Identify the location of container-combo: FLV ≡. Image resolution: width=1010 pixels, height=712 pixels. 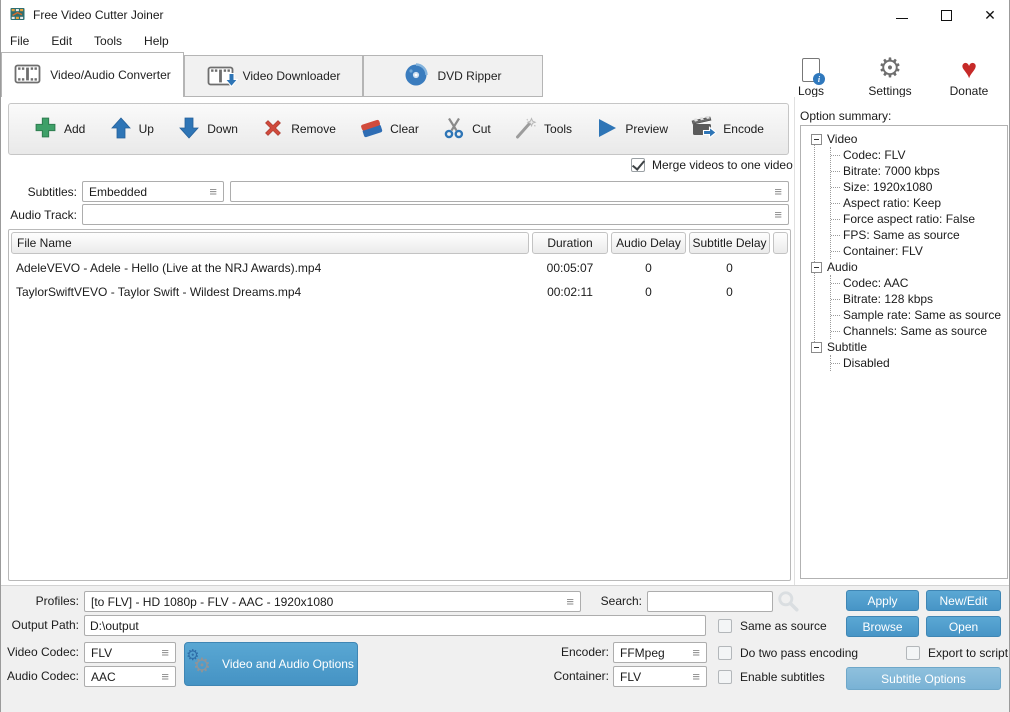
(660, 676).